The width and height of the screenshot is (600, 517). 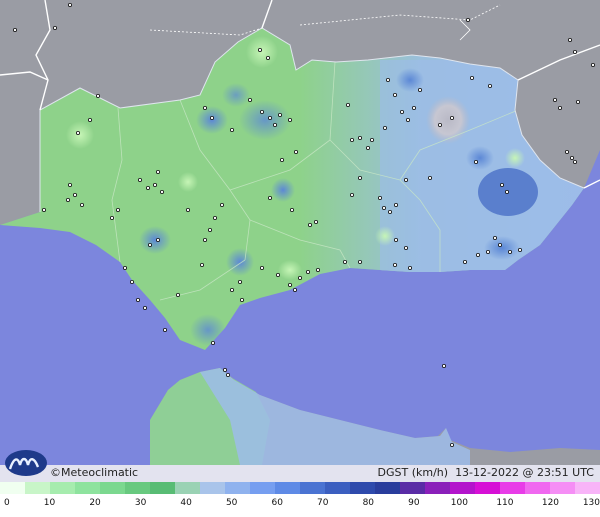 I want to click on scale-tick-label: 10, so click(x=49, y=503).